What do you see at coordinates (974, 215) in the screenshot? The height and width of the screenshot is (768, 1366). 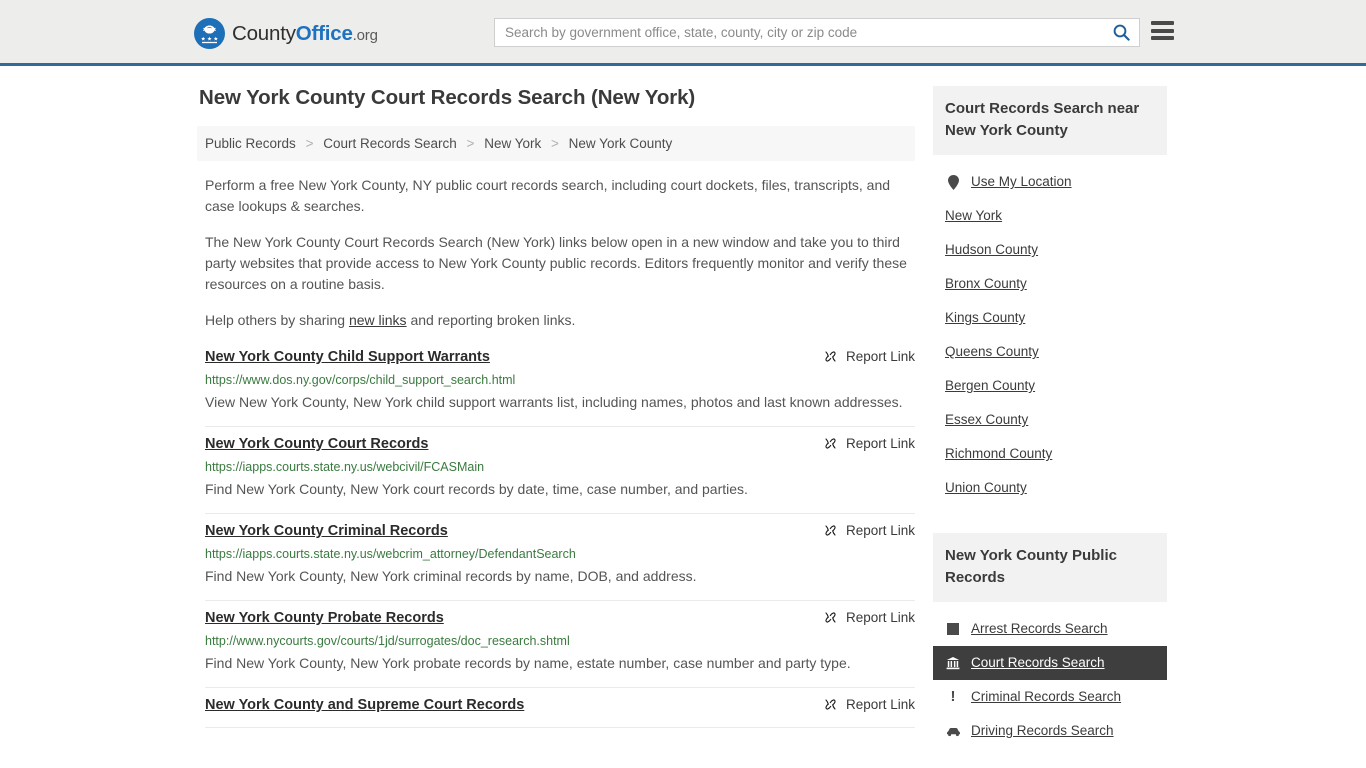 I see `sidebar-item-label: New York` at bounding box center [974, 215].